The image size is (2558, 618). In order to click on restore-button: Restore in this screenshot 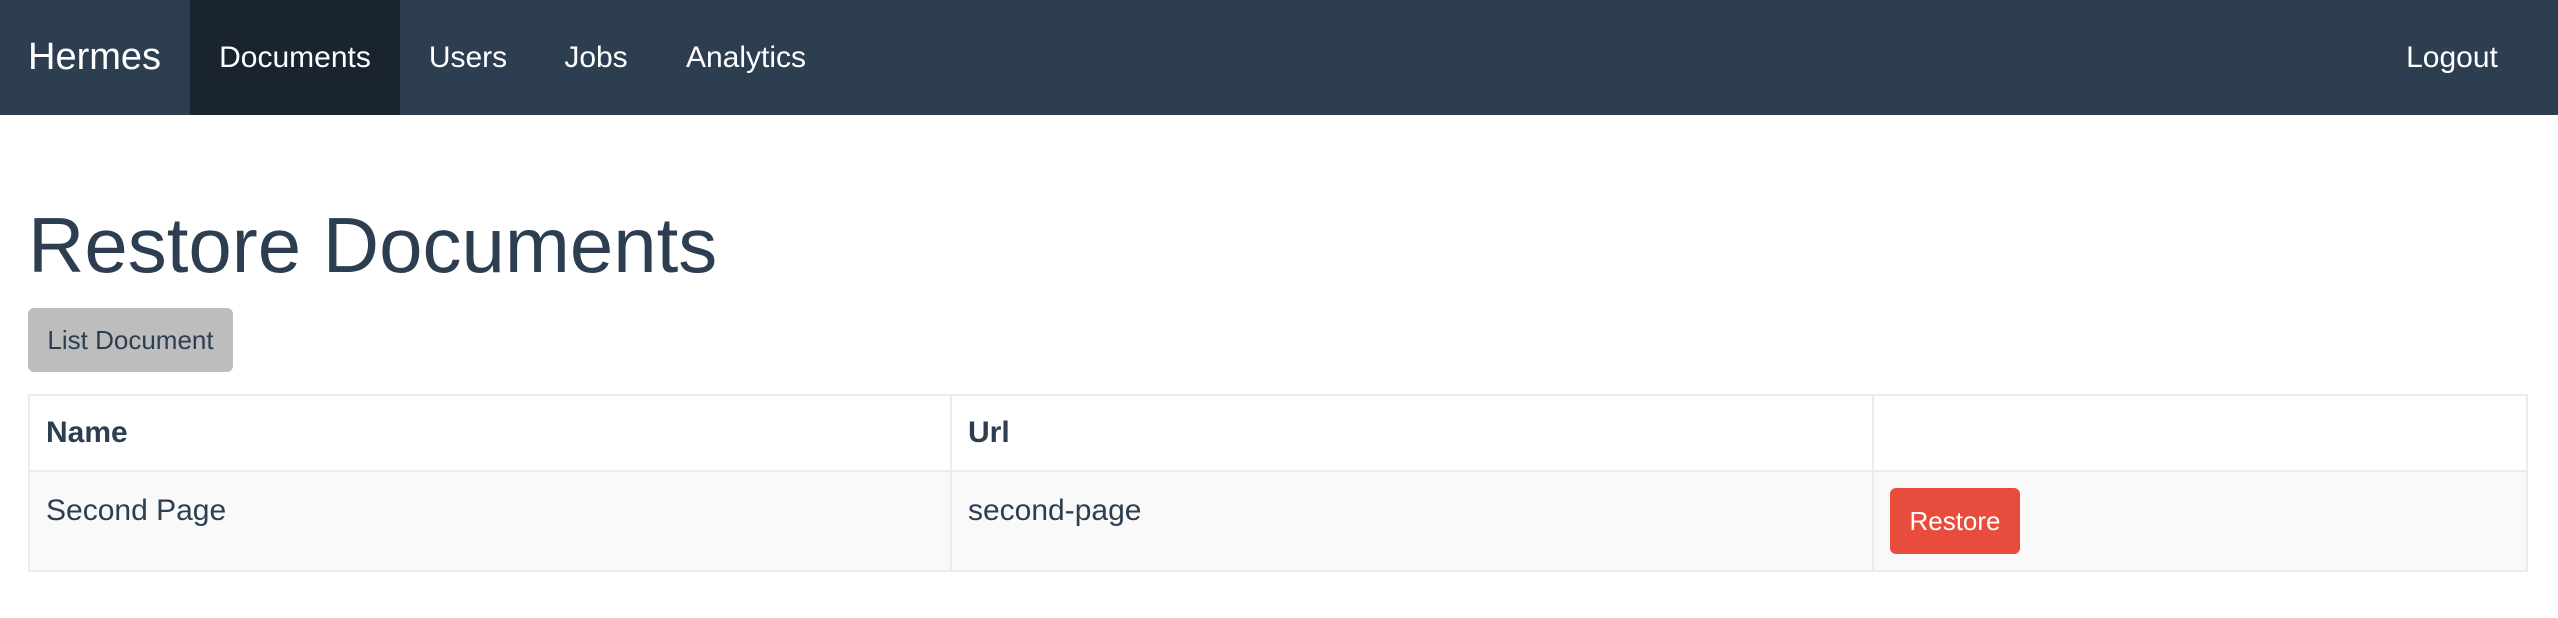, I will do `click(1955, 521)`.